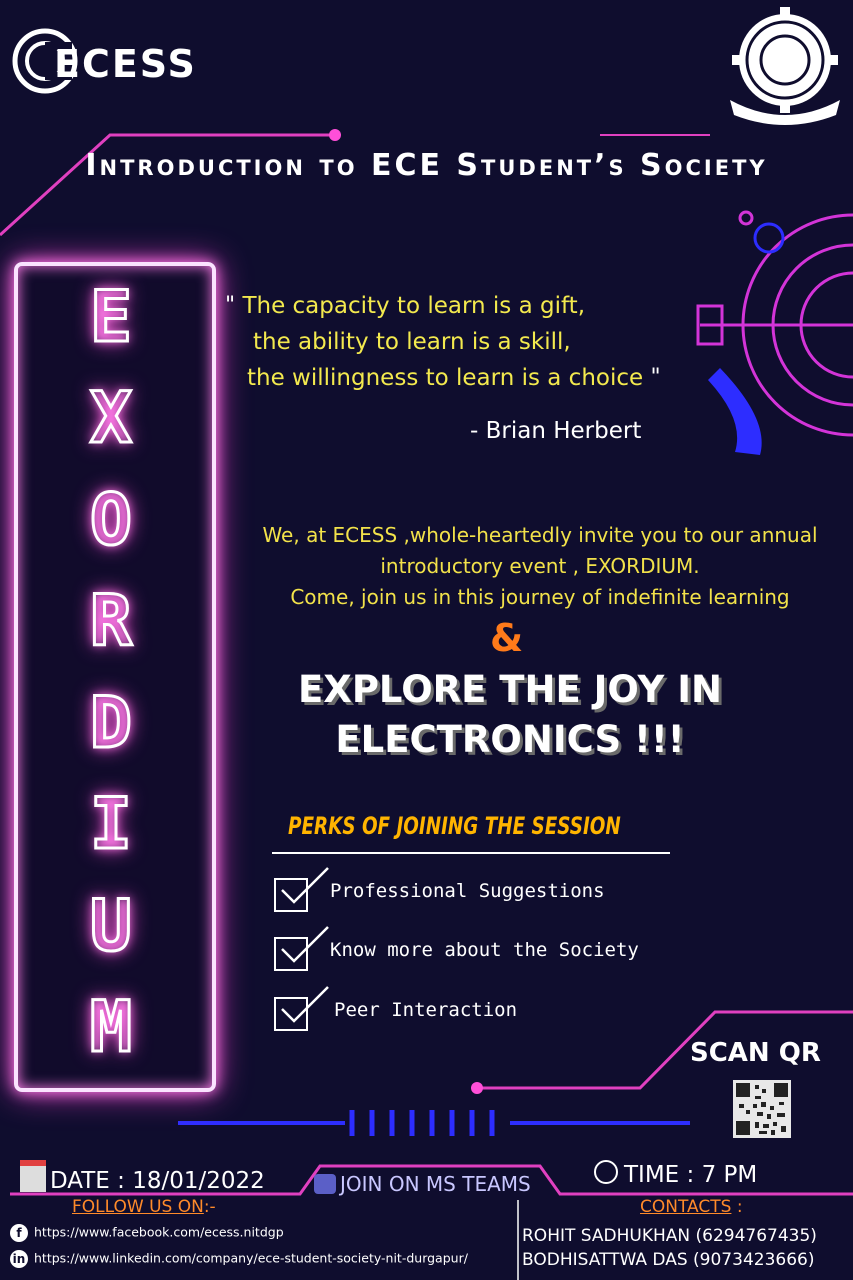  Describe the element at coordinates (110, 418) in the screenshot. I see `neon-letter: X` at that location.